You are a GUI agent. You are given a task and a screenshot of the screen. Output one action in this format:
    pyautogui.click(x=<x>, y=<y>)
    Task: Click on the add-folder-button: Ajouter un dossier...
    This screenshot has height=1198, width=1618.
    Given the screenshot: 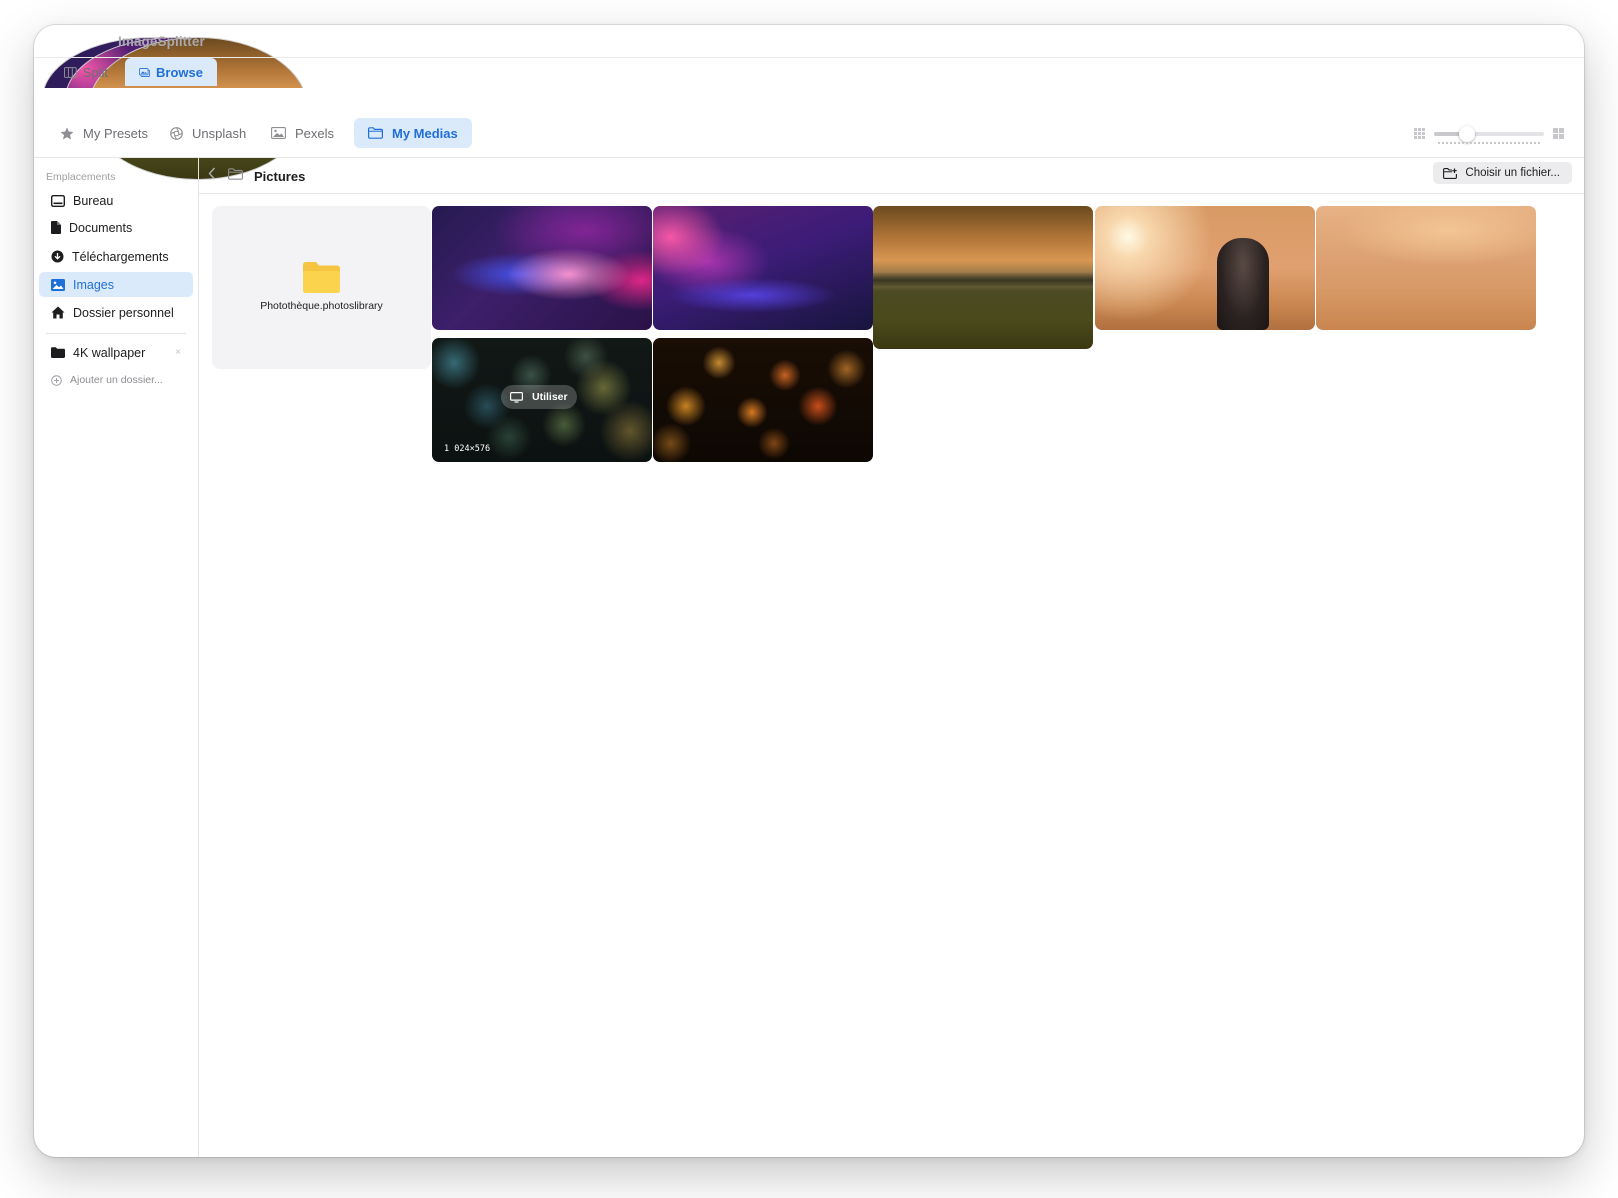 What is the action you would take?
    pyautogui.click(x=107, y=380)
    